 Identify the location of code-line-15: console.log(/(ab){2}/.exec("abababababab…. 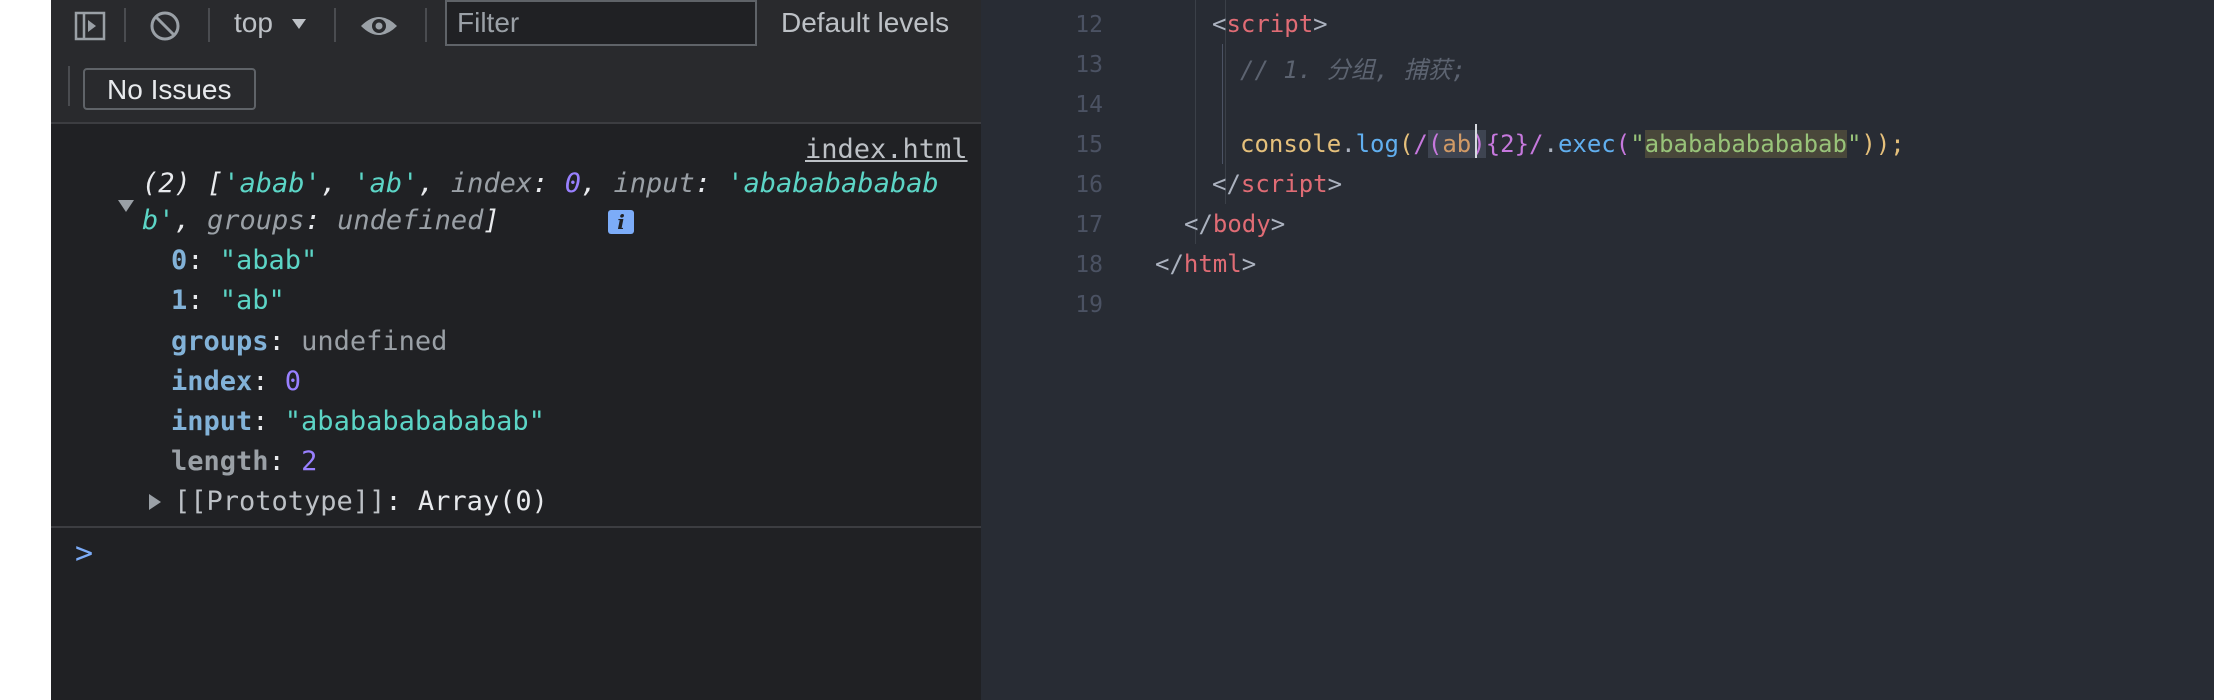
(1572, 144).